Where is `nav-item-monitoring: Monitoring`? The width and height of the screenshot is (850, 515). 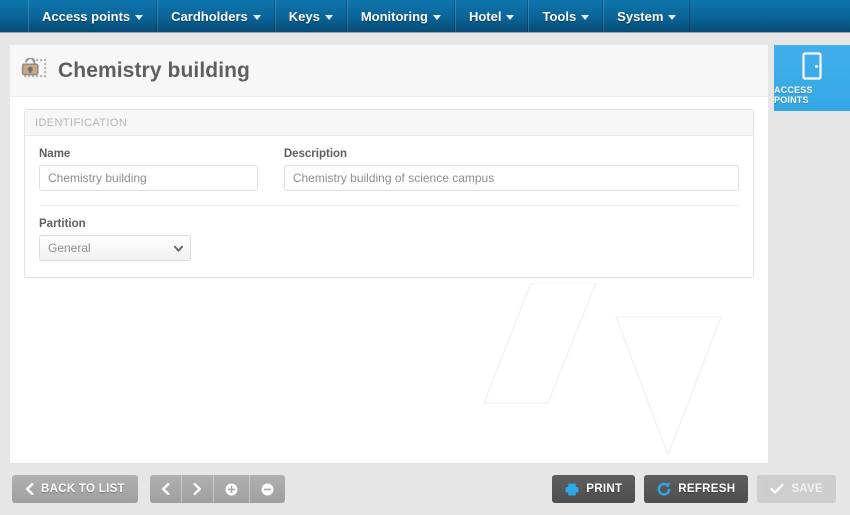 nav-item-monitoring: Monitoring is located at coordinates (400, 16).